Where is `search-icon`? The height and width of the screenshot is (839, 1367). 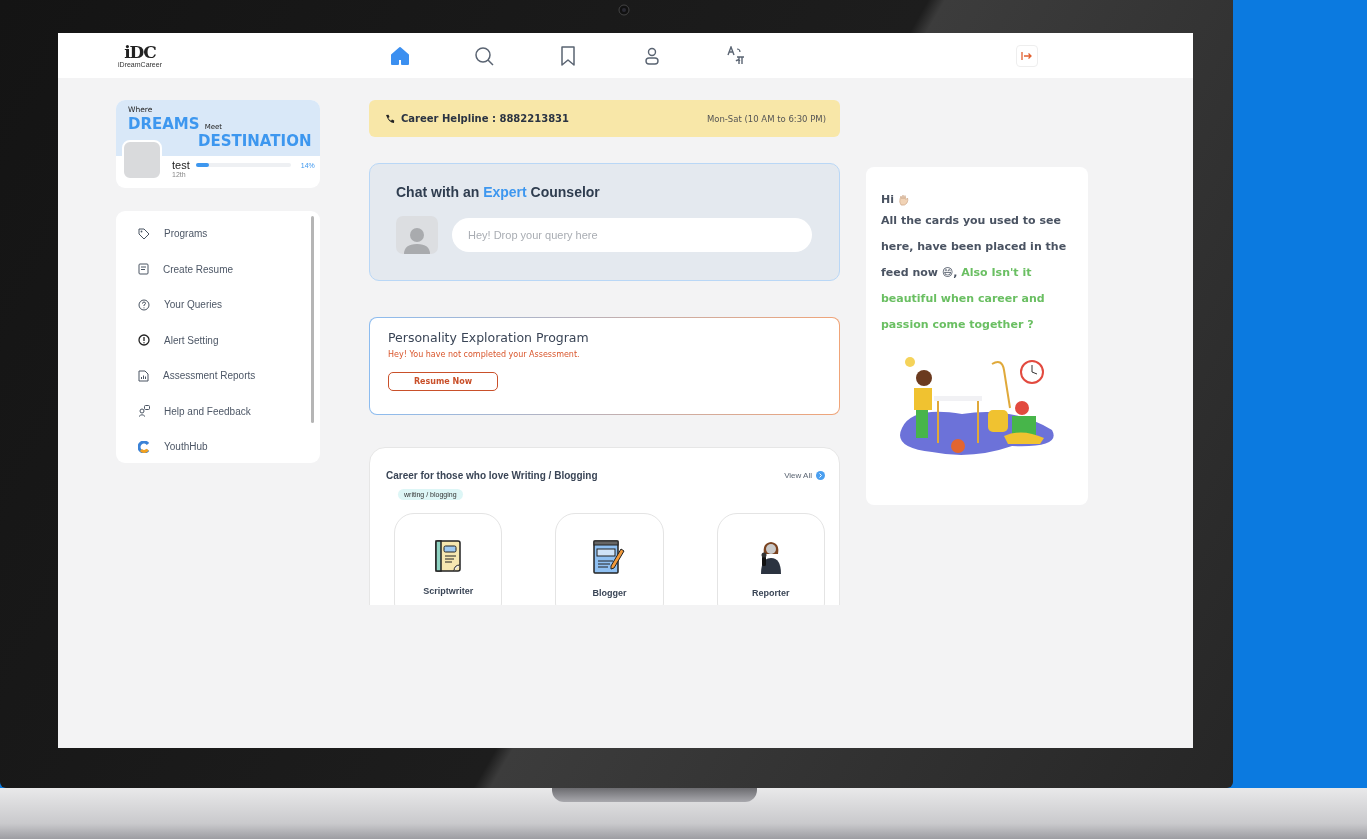
search-icon is located at coordinates (484, 55).